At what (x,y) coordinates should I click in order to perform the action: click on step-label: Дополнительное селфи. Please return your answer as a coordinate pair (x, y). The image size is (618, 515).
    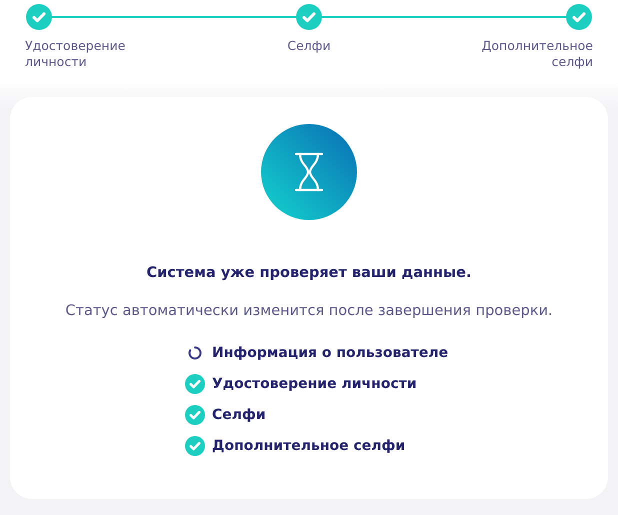
    Looking at the image, I should click on (536, 54).